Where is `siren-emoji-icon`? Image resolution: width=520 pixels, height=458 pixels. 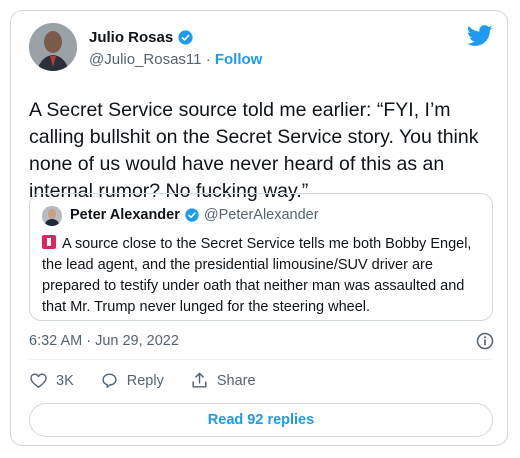 siren-emoji-icon is located at coordinates (49, 242).